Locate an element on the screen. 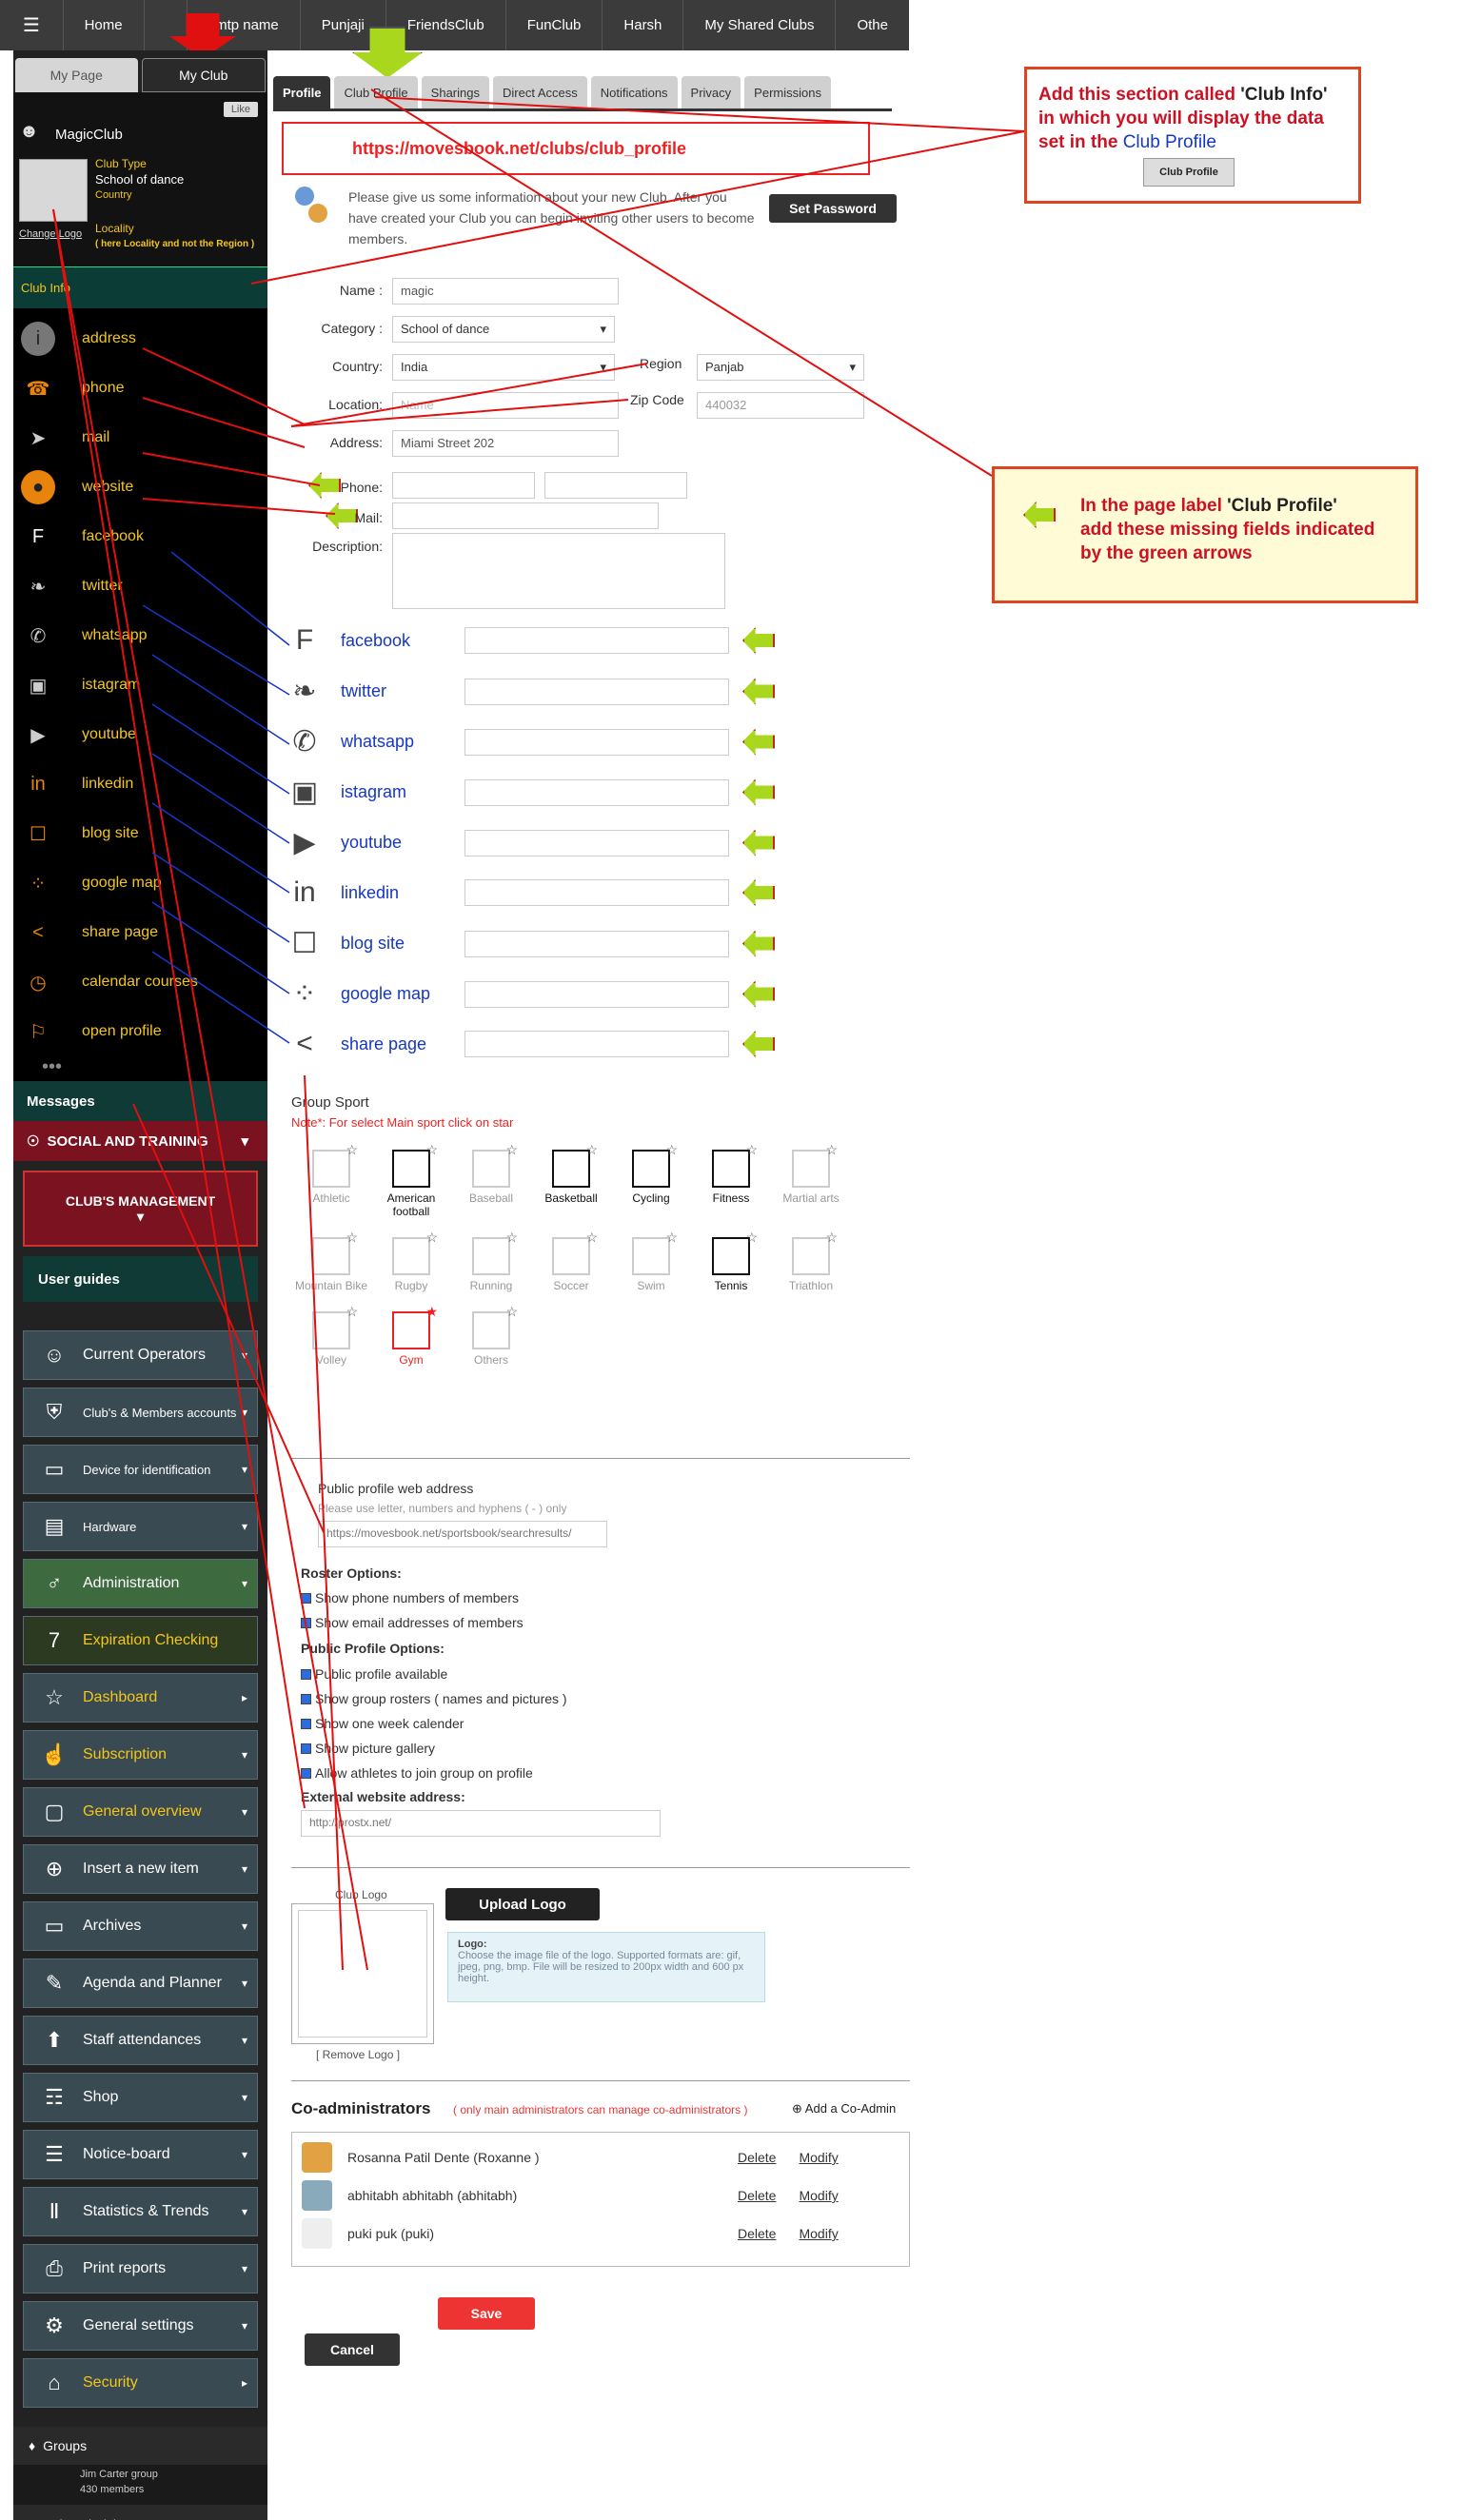 Image resolution: width=1482 pixels, height=2520 pixels. sport-american-football: ☆ American football is located at coordinates (411, 1180).